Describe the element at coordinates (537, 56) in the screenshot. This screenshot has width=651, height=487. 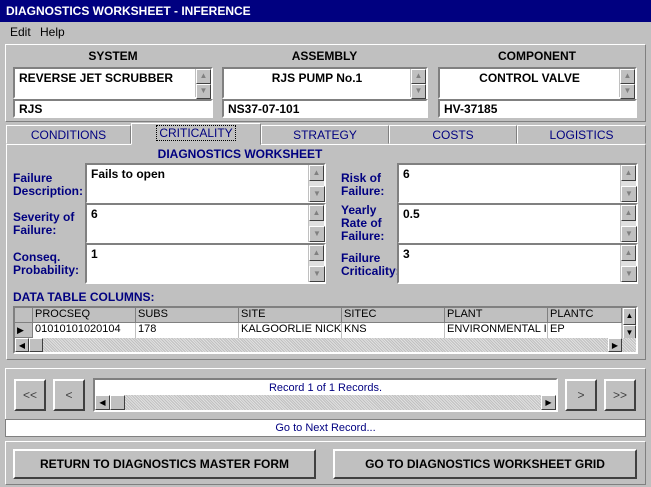
I see `component-label: COMPONENT` at that location.